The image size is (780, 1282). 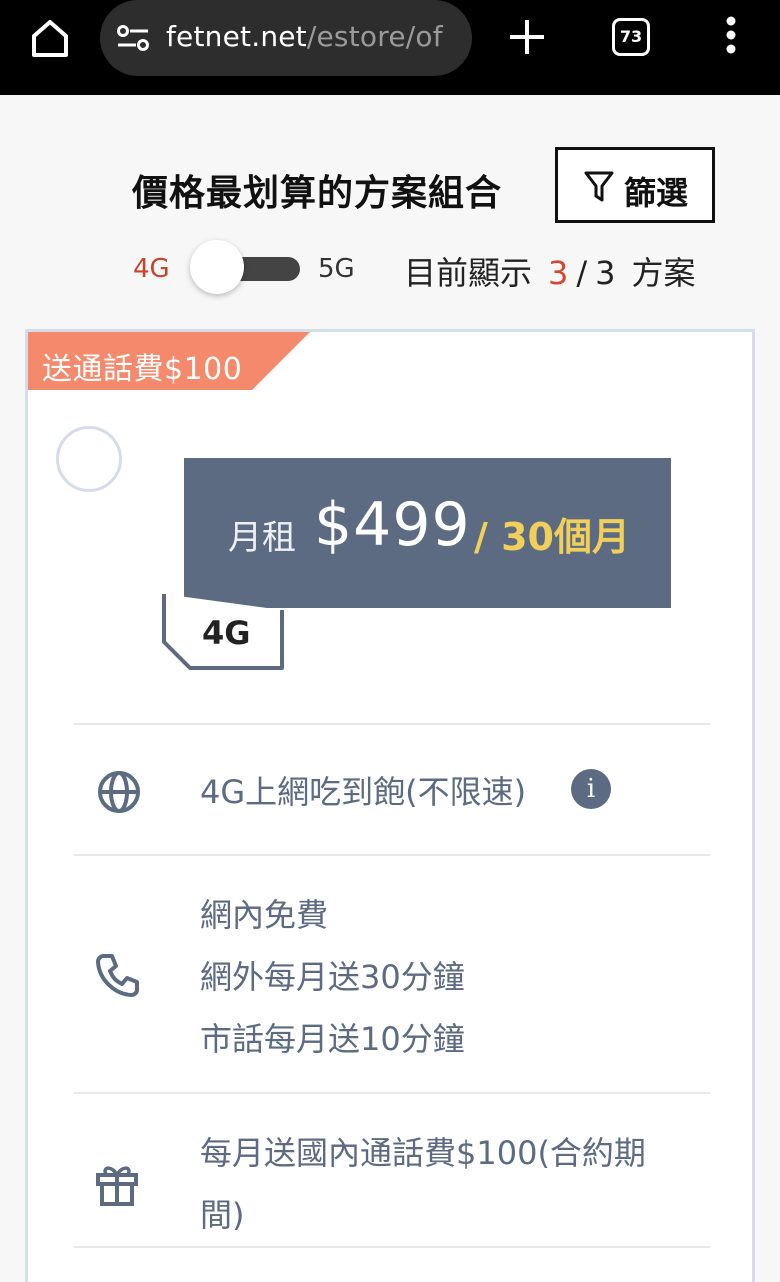 I want to click on network-toggle-knob, so click(x=217, y=267).